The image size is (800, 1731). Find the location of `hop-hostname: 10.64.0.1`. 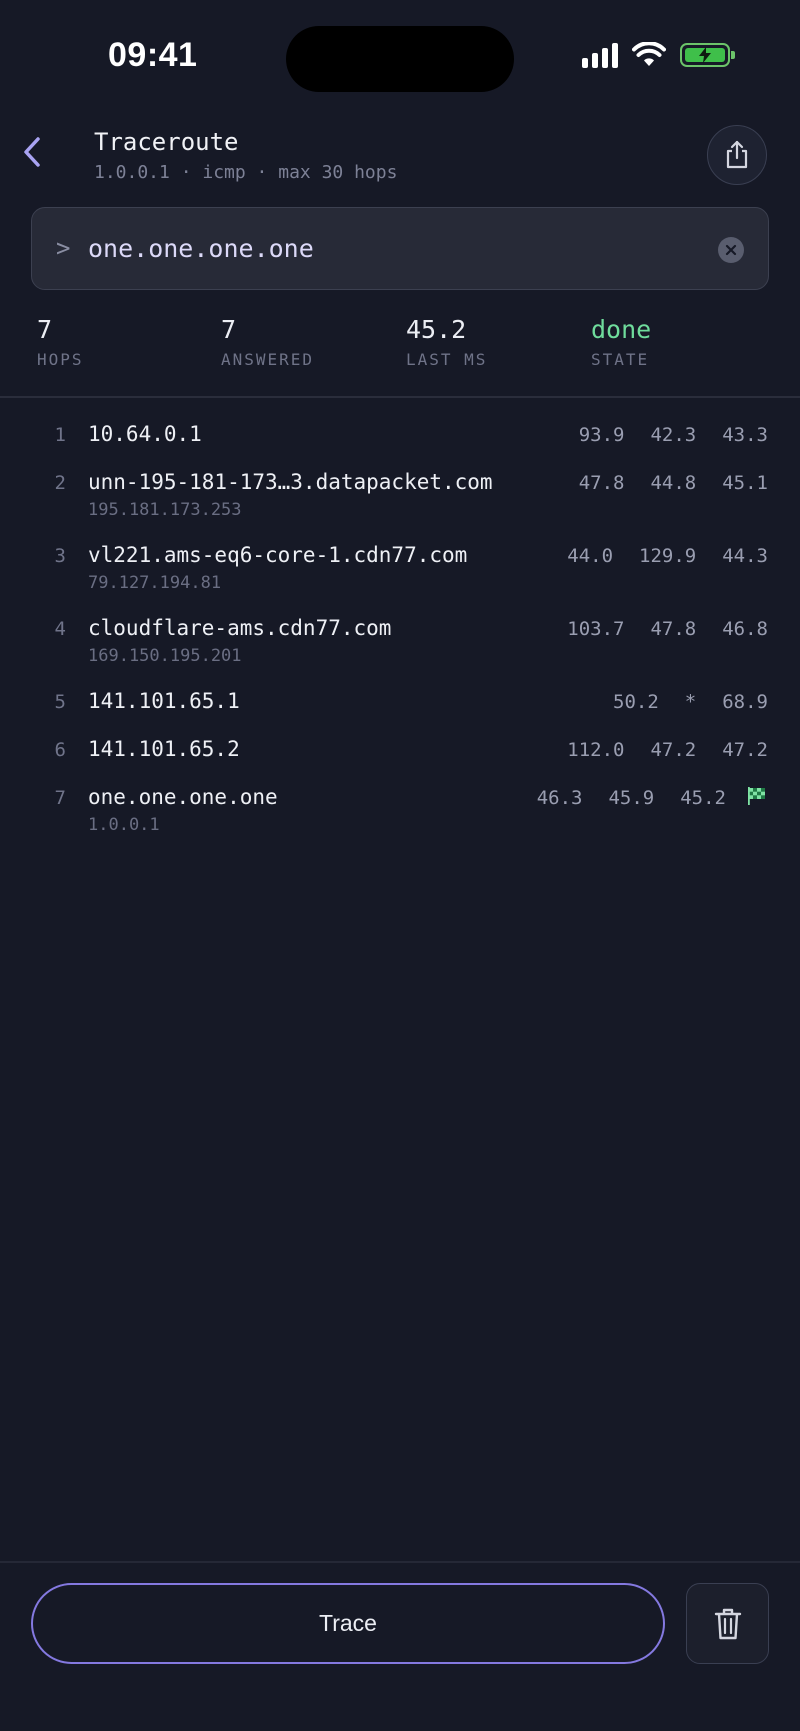

hop-hostname: 10.64.0.1 is located at coordinates (145, 434).